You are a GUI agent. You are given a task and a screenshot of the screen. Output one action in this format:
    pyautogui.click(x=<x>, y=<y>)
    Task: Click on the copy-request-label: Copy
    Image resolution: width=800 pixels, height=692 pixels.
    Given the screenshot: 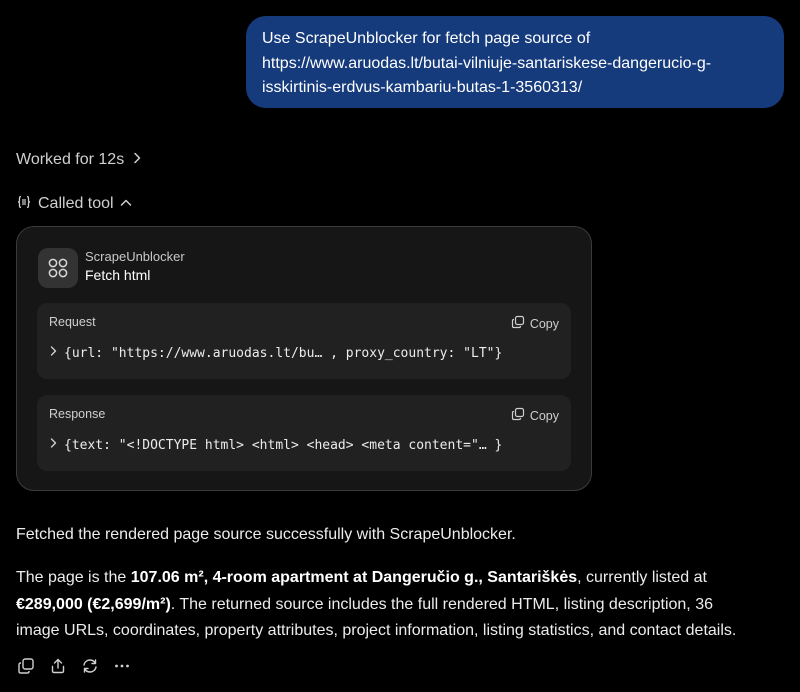 What is the action you would take?
    pyautogui.click(x=544, y=323)
    